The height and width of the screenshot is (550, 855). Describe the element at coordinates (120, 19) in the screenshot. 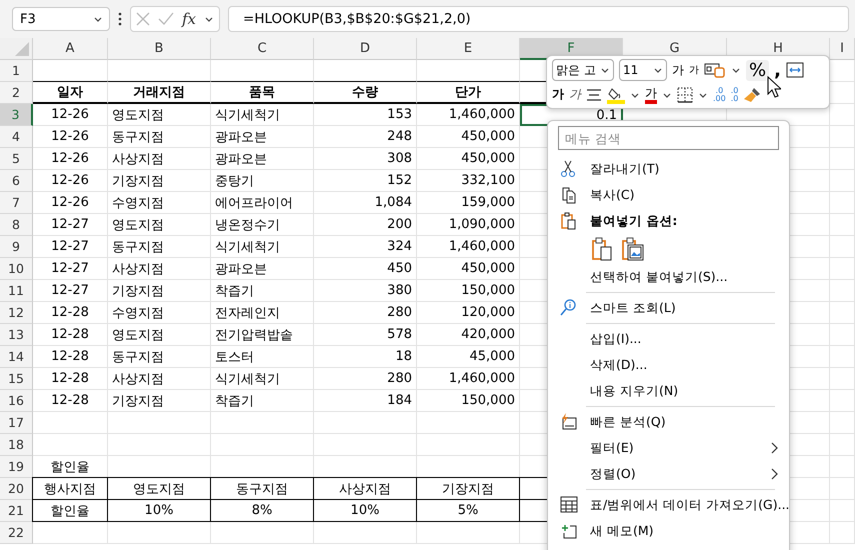

I see `more-options-icon` at that location.